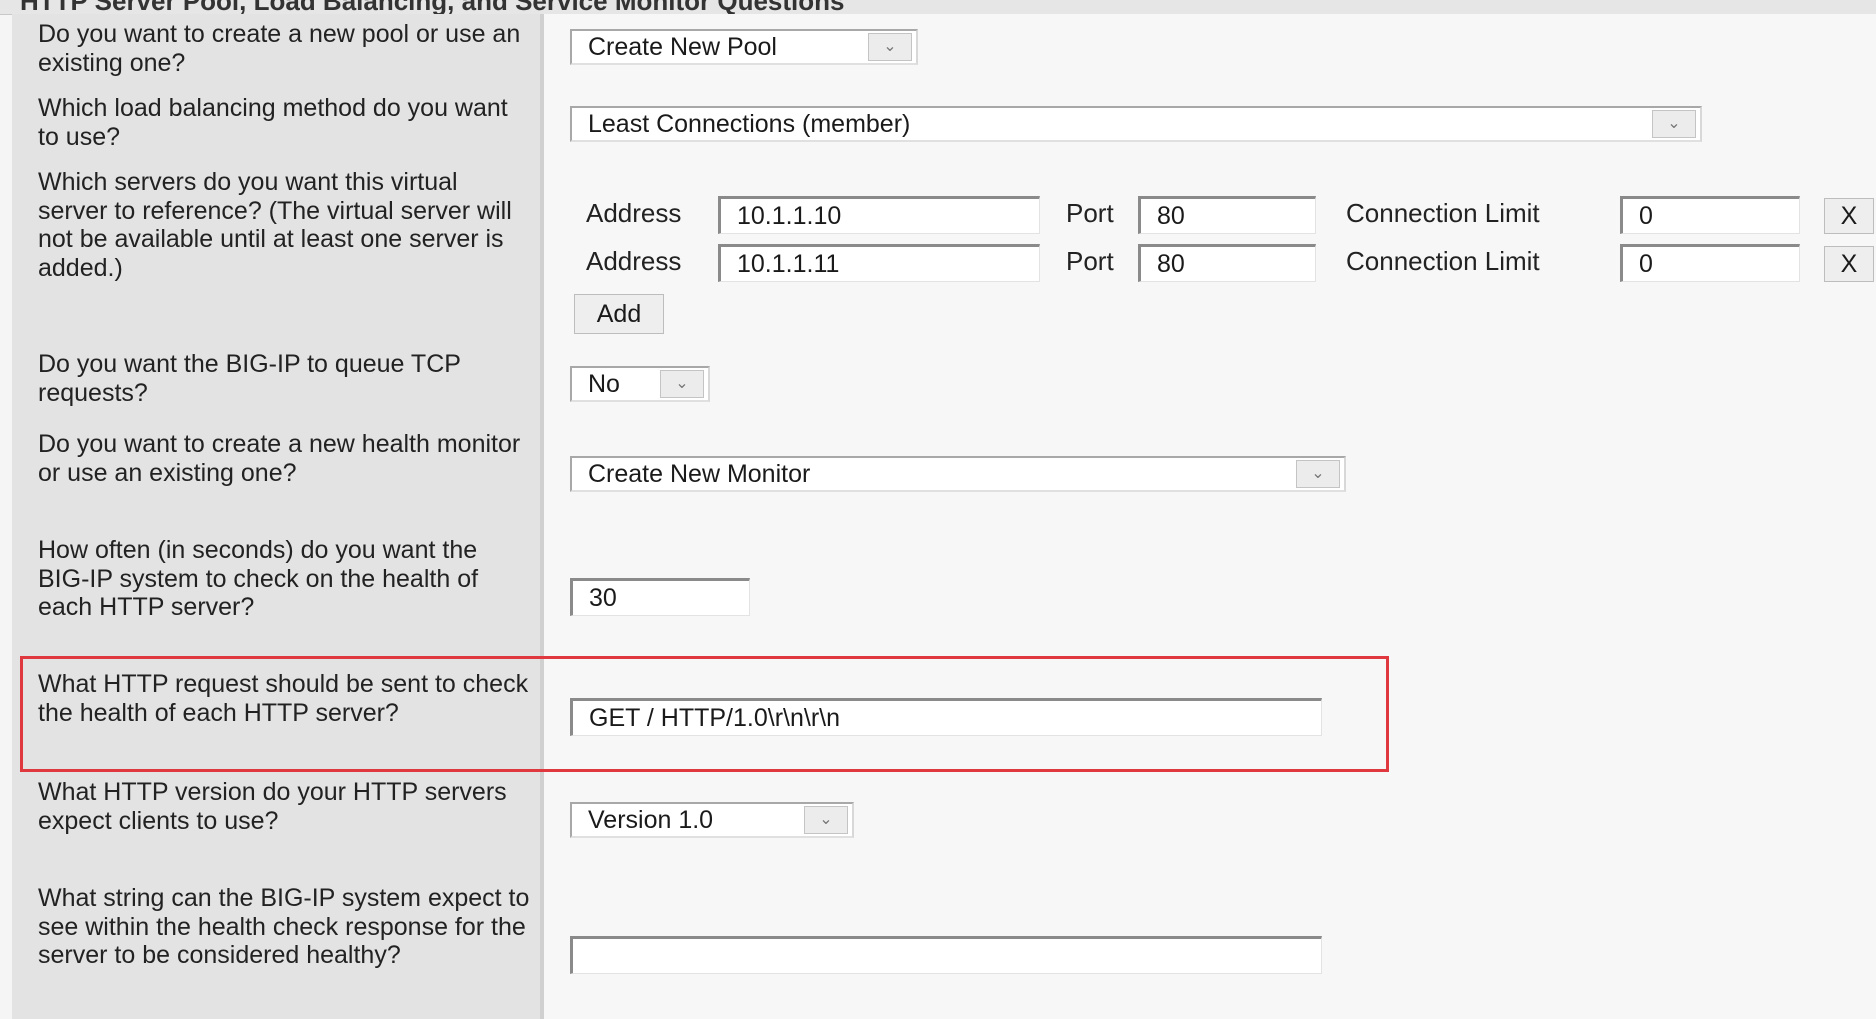 The height and width of the screenshot is (1019, 1876). Describe the element at coordinates (1210, 51) in the screenshot. I see `answer-pool: Create New Pool ⌄` at that location.